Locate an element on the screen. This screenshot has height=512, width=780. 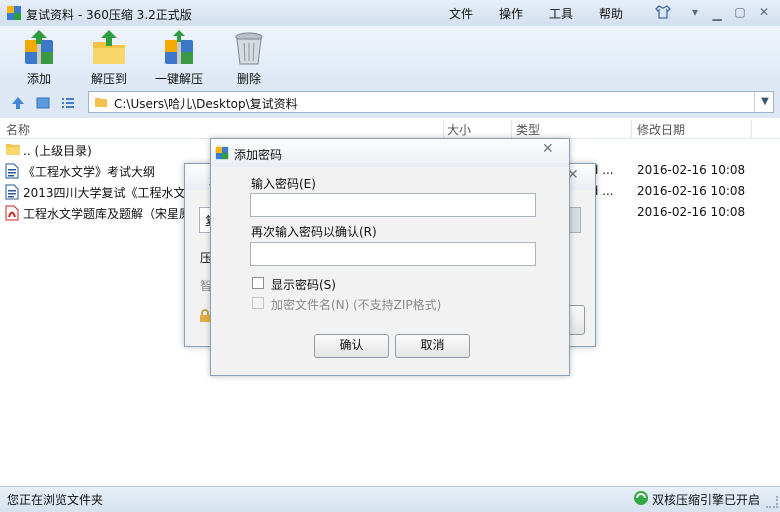
extract-to-label: 解压到 is located at coordinates (108, 79).